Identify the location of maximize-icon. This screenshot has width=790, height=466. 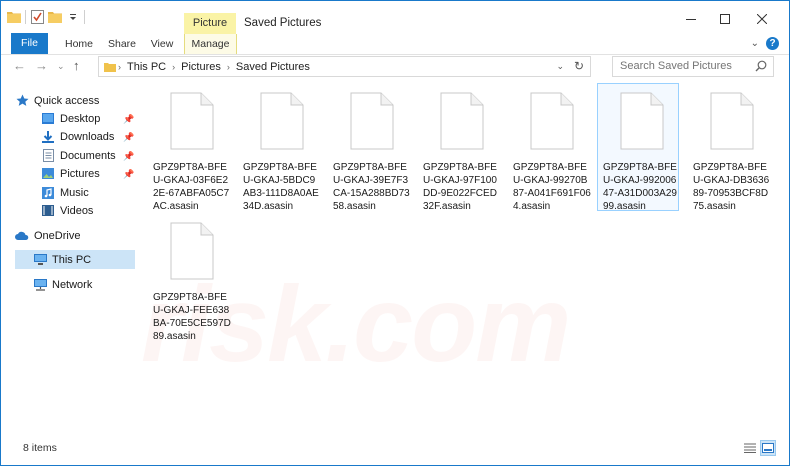
(725, 19).